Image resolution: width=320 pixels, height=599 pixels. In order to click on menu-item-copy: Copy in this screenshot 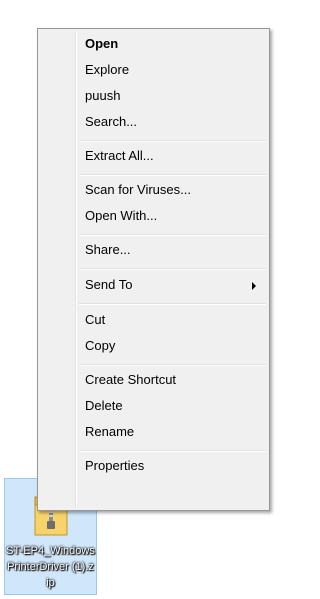, I will do `click(153, 346)`.